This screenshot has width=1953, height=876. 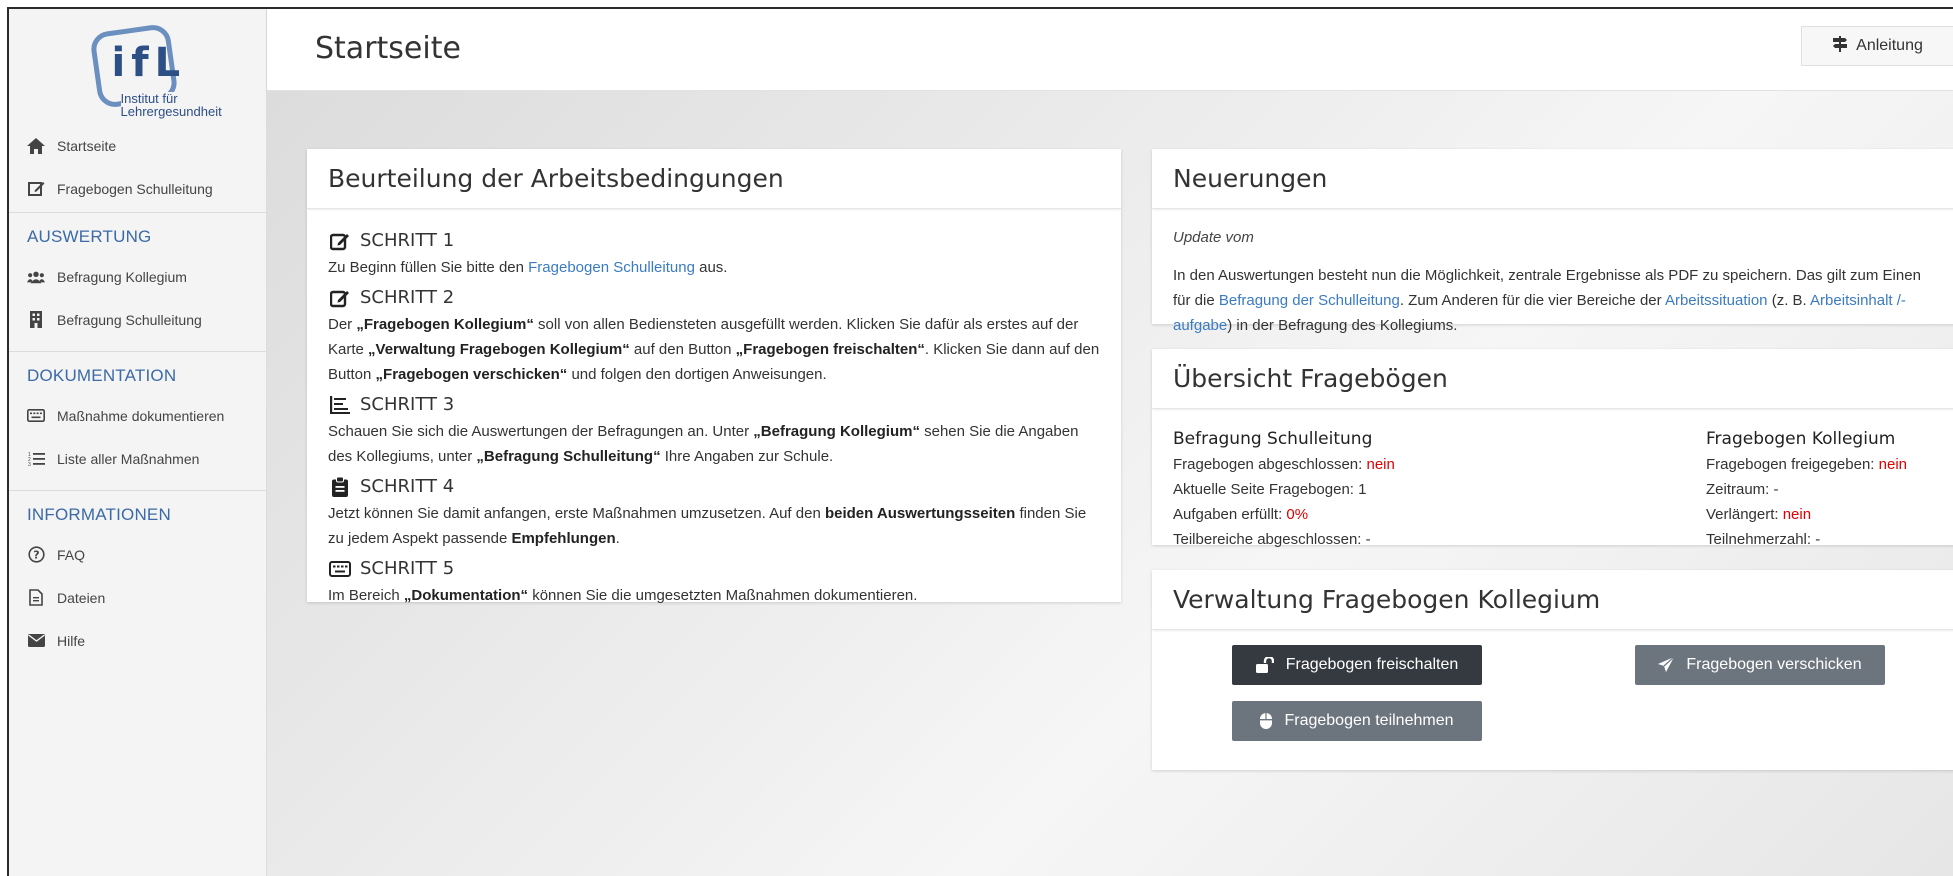 I want to click on sidebar-section-informationen: INFORMATIONEN ? FAQ Dateien Hilfe, so click(x=137, y=576).